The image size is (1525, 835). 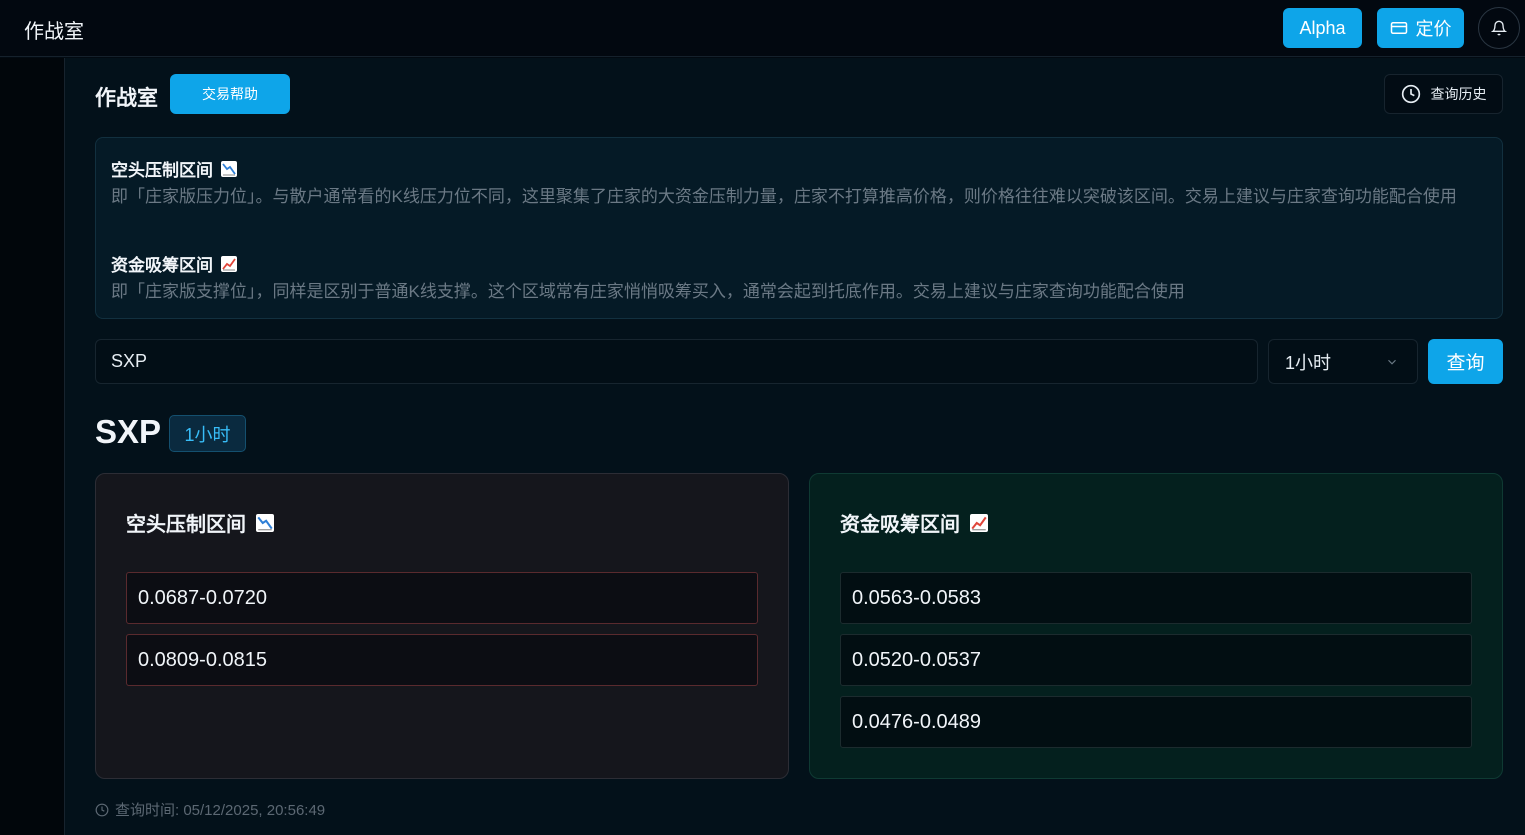 I want to click on pricing-button-label: 定价, so click(x=1433, y=29).